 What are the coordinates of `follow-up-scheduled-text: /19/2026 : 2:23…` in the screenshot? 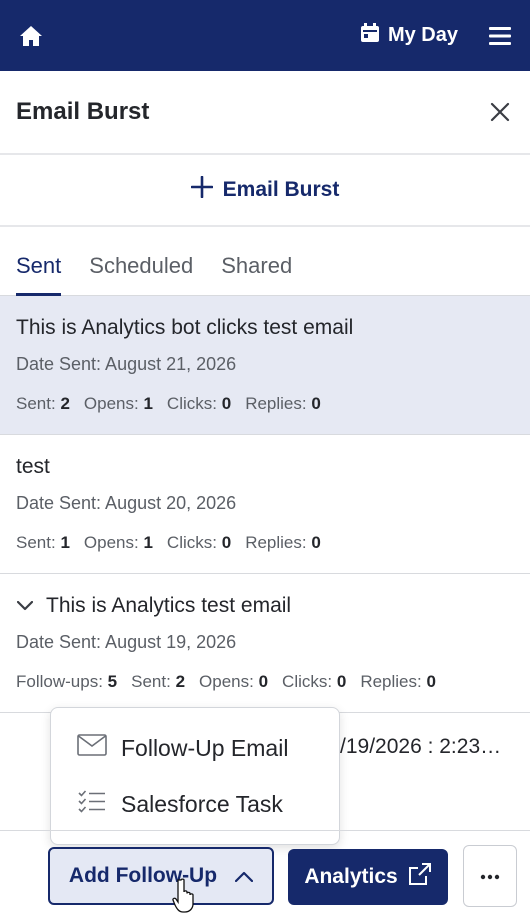 It's located at (421, 746).